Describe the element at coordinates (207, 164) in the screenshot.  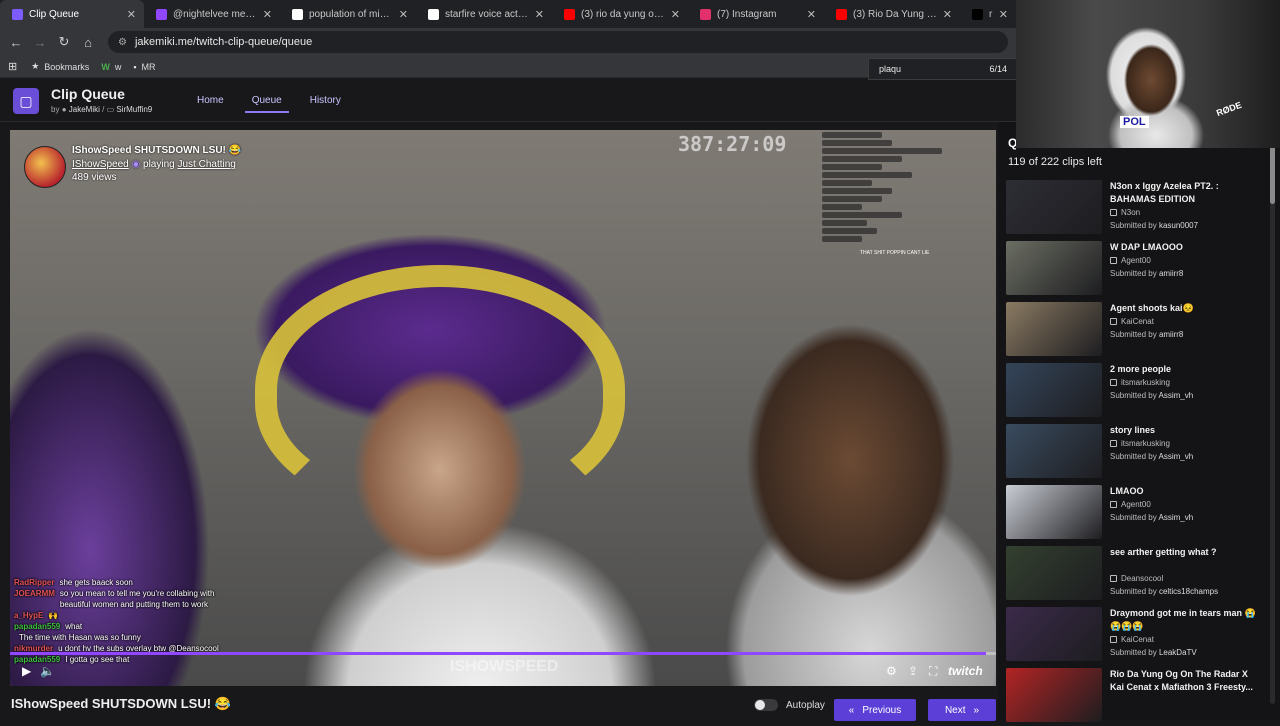
I see `game-link: Just Chatting` at that location.